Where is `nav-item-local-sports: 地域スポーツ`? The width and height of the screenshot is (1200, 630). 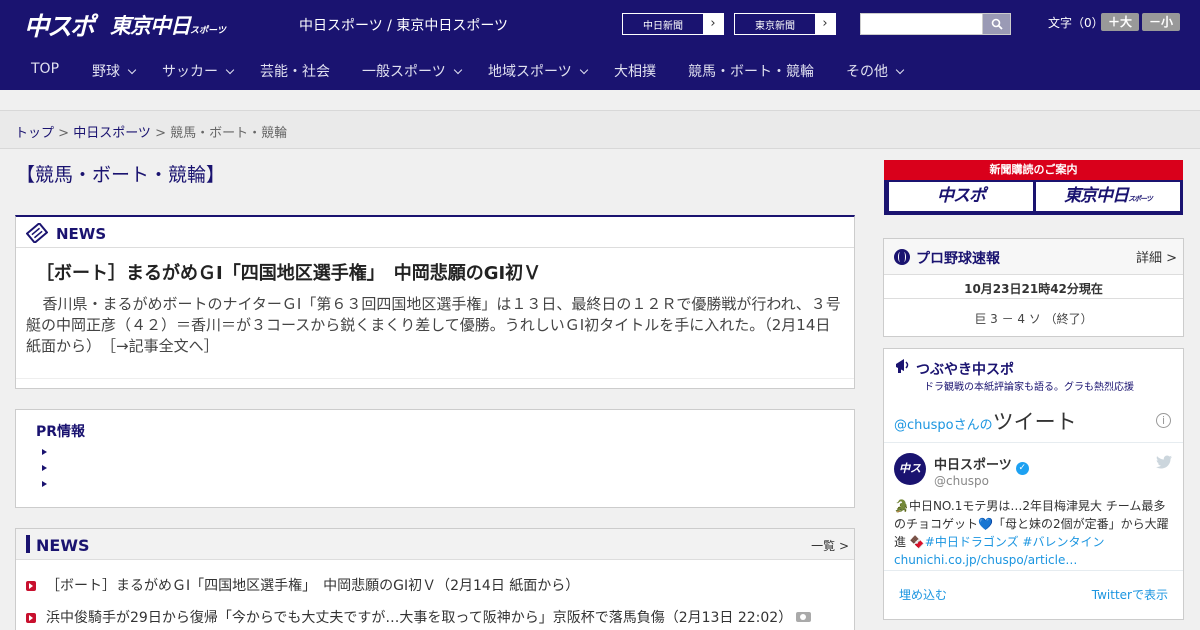 nav-item-local-sports: 地域スポーツ is located at coordinates (538, 71).